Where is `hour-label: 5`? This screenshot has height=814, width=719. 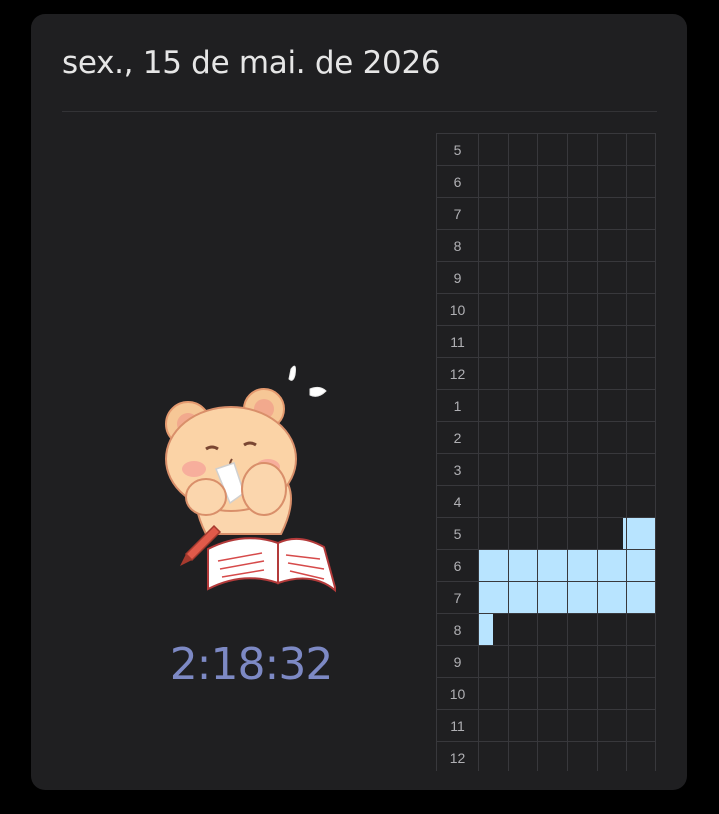 hour-label: 5 is located at coordinates (457, 533).